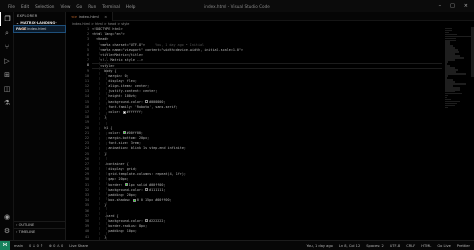  Describe the element at coordinates (7, 126) in the screenshot. I see `activity-bar: ❐ ⌕ ⑂ ▷ ⊞ ◫ ⚗ ◉ ⚙` at that location.